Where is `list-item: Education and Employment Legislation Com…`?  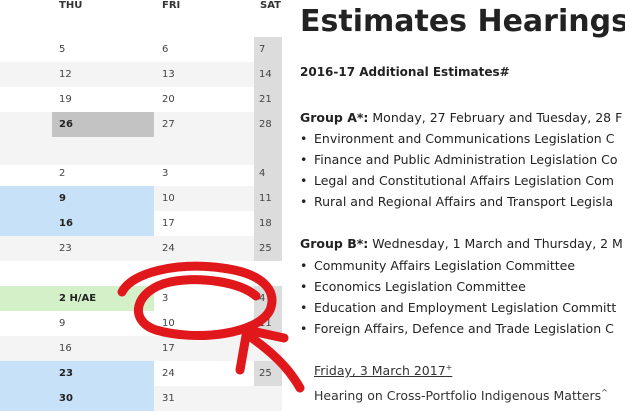 list-item: Education and Employment Legislation Com… is located at coordinates (458, 307).